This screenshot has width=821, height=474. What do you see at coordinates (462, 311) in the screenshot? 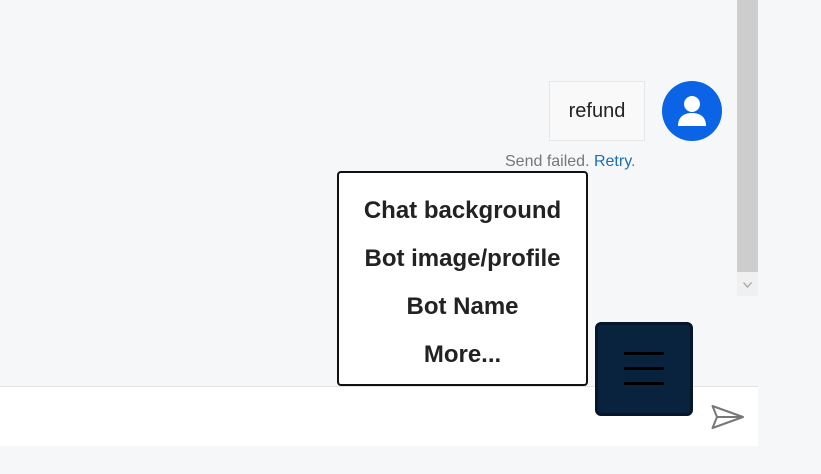
I see `menu-item-bot-name: Bot Name` at bounding box center [462, 311].